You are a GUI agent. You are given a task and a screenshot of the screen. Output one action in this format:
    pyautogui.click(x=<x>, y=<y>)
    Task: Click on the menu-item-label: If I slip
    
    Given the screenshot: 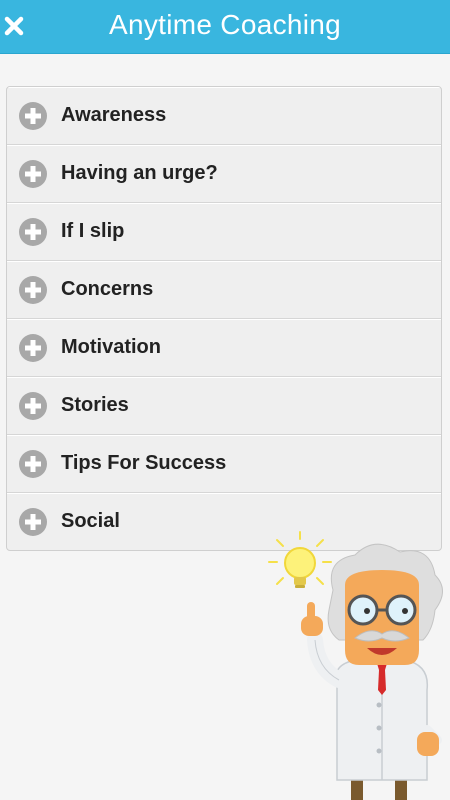 What is the action you would take?
    pyautogui.click(x=93, y=231)
    